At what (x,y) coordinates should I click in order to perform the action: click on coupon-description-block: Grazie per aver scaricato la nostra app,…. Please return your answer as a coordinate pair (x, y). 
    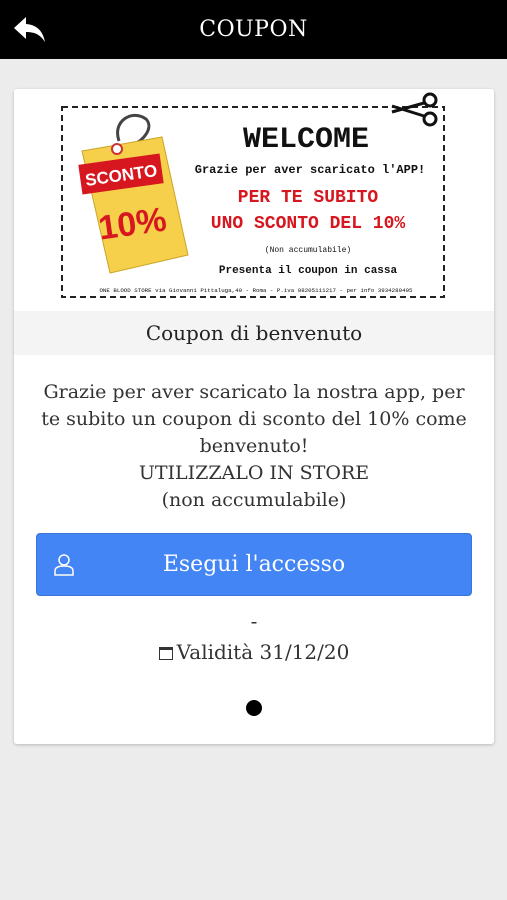
    Looking at the image, I should click on (254, 446).